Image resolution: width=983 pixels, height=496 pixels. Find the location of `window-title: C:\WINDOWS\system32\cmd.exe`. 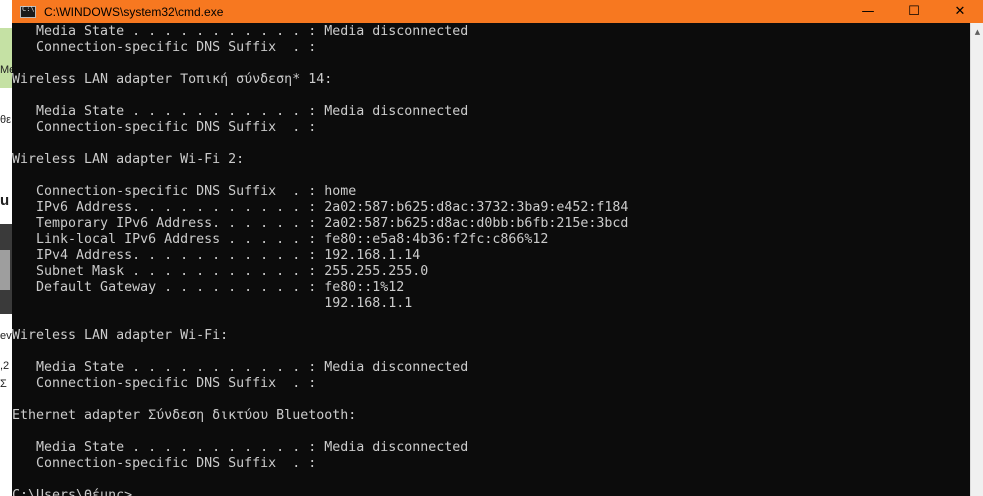

window-title: C:\WINDOWS\system32\cmd.exe is located at coordinates (134, 11).